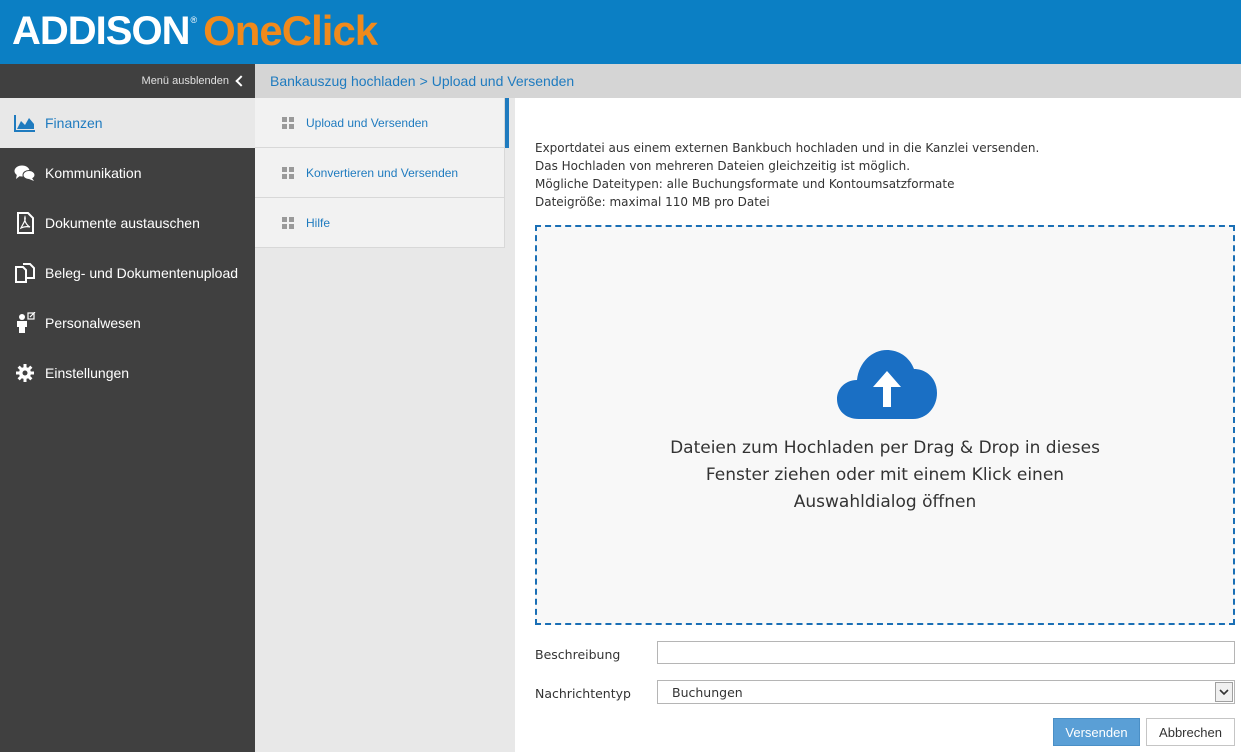 The image size is (1241, 752). I want to click on message-type-select: Buchungen, so click(946, 692).